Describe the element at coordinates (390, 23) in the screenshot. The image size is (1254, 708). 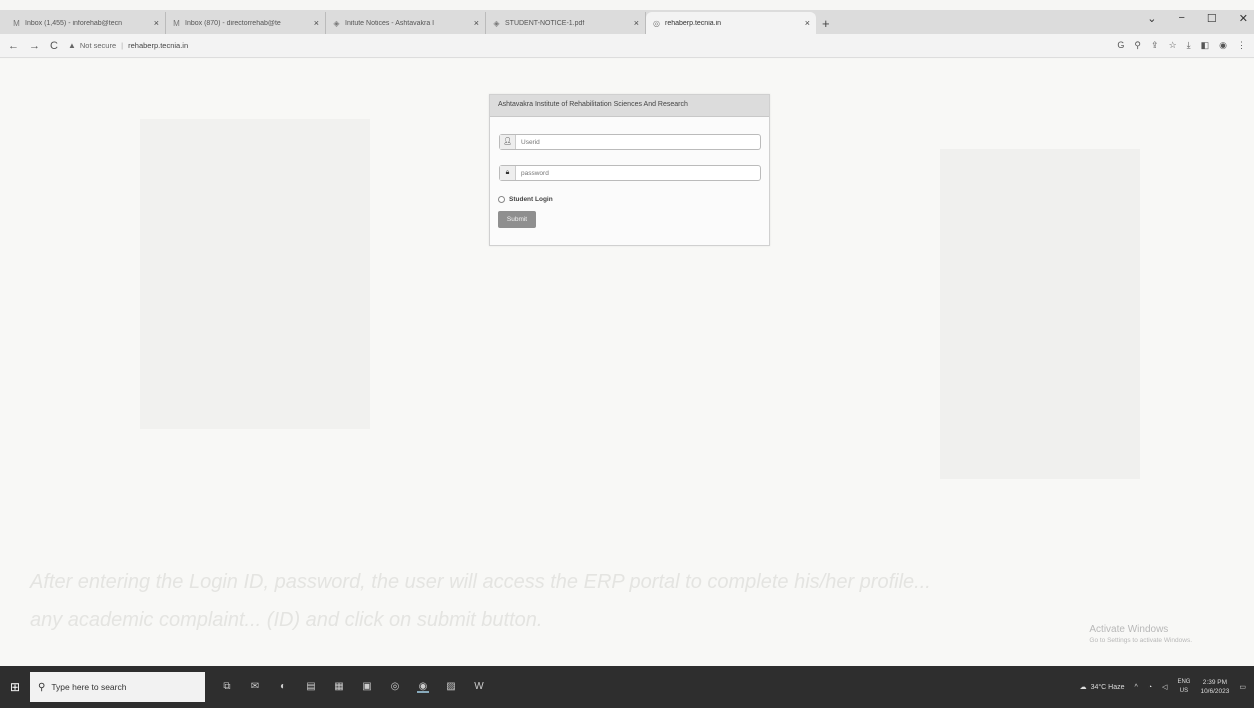
I see `tab-title: Initute Notices - Ashtavakra I` at that location.